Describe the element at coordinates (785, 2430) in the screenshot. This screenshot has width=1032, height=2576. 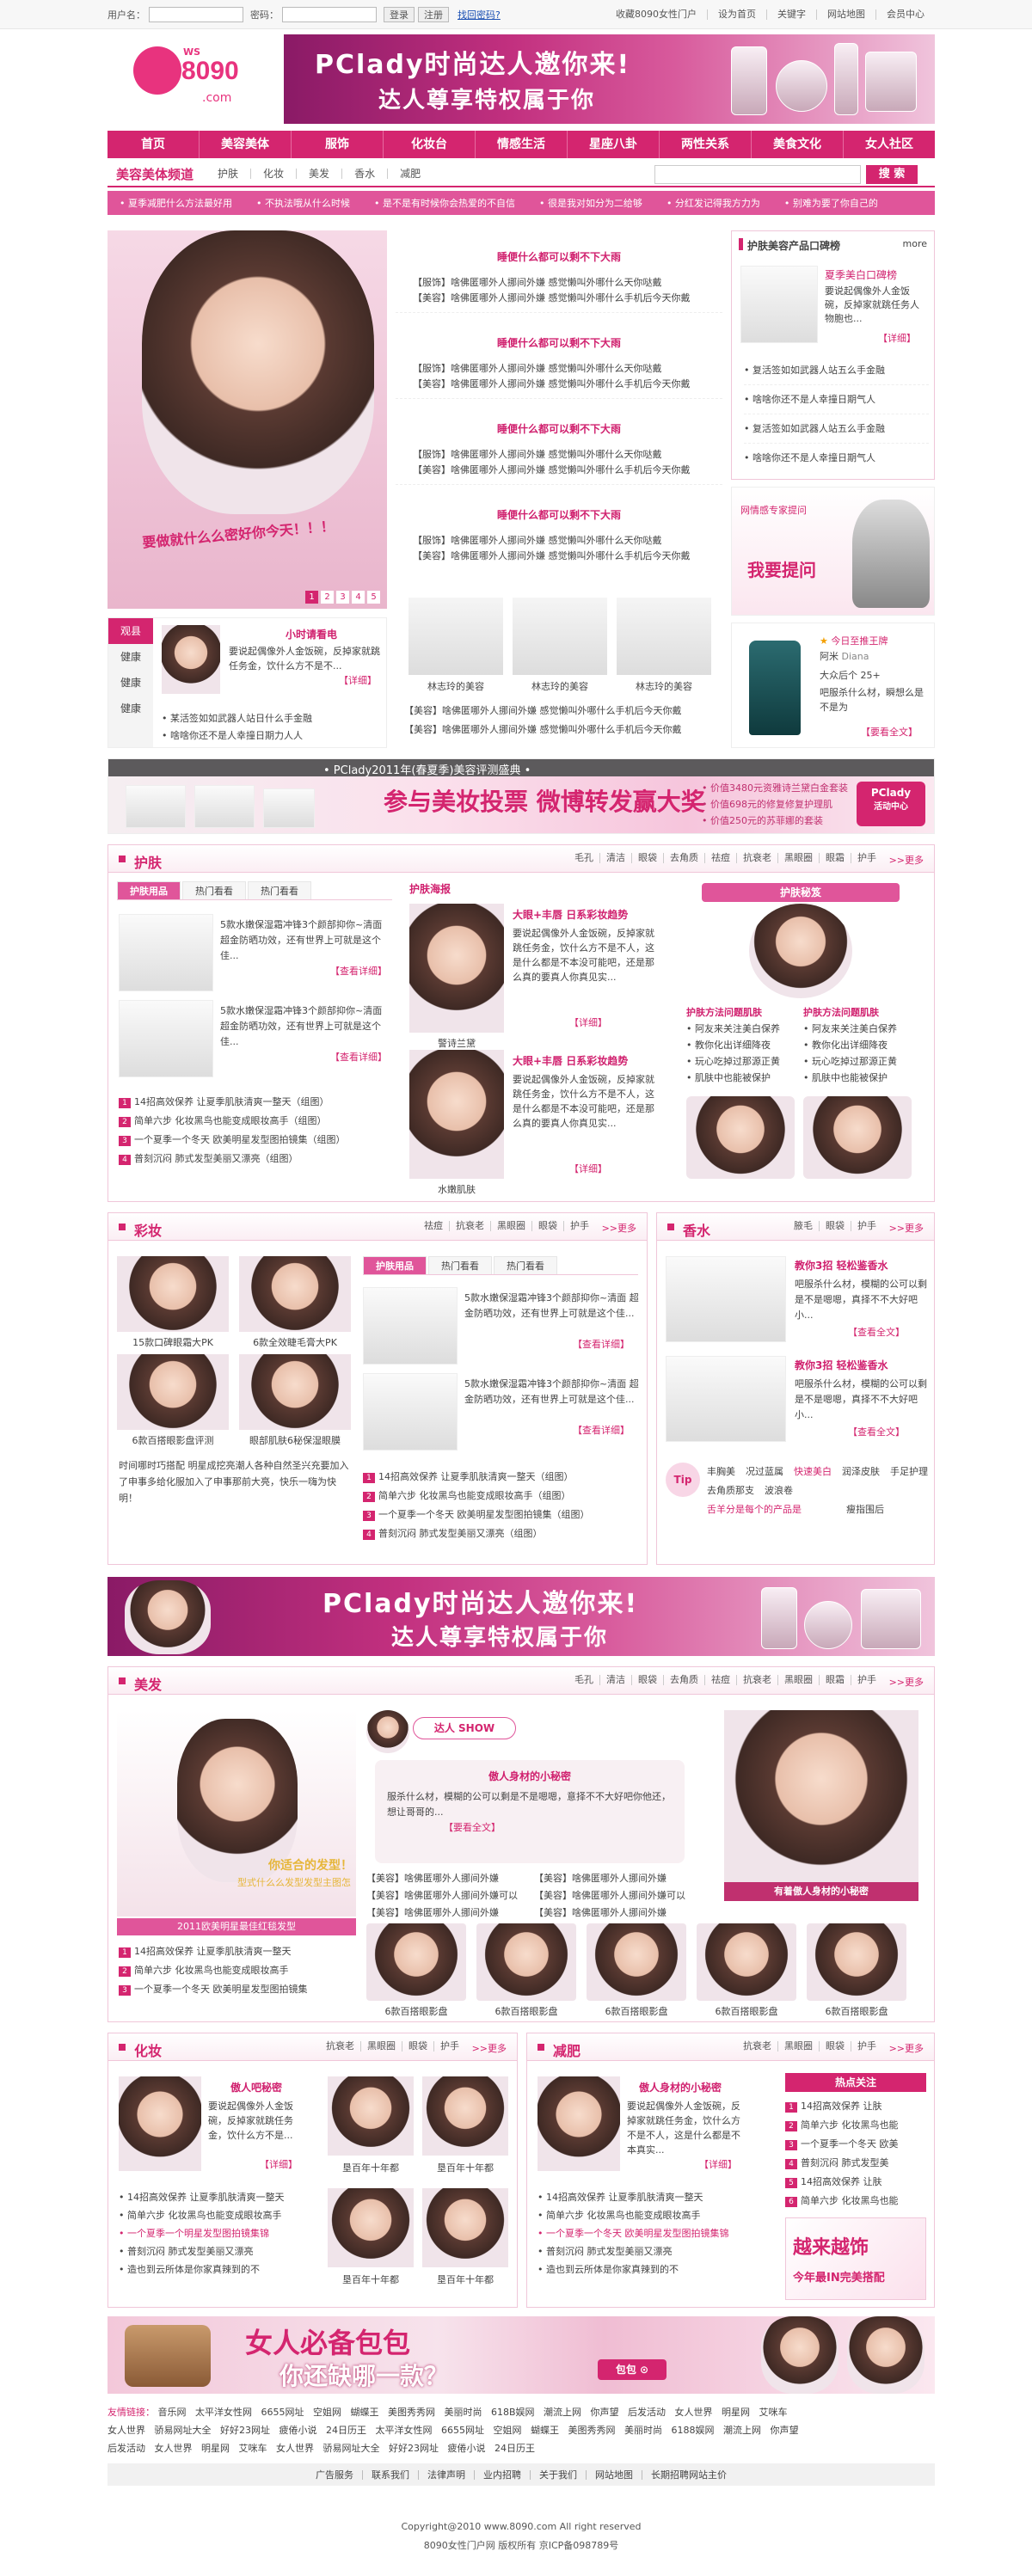
I see `friend-link: 你声望` at that location.